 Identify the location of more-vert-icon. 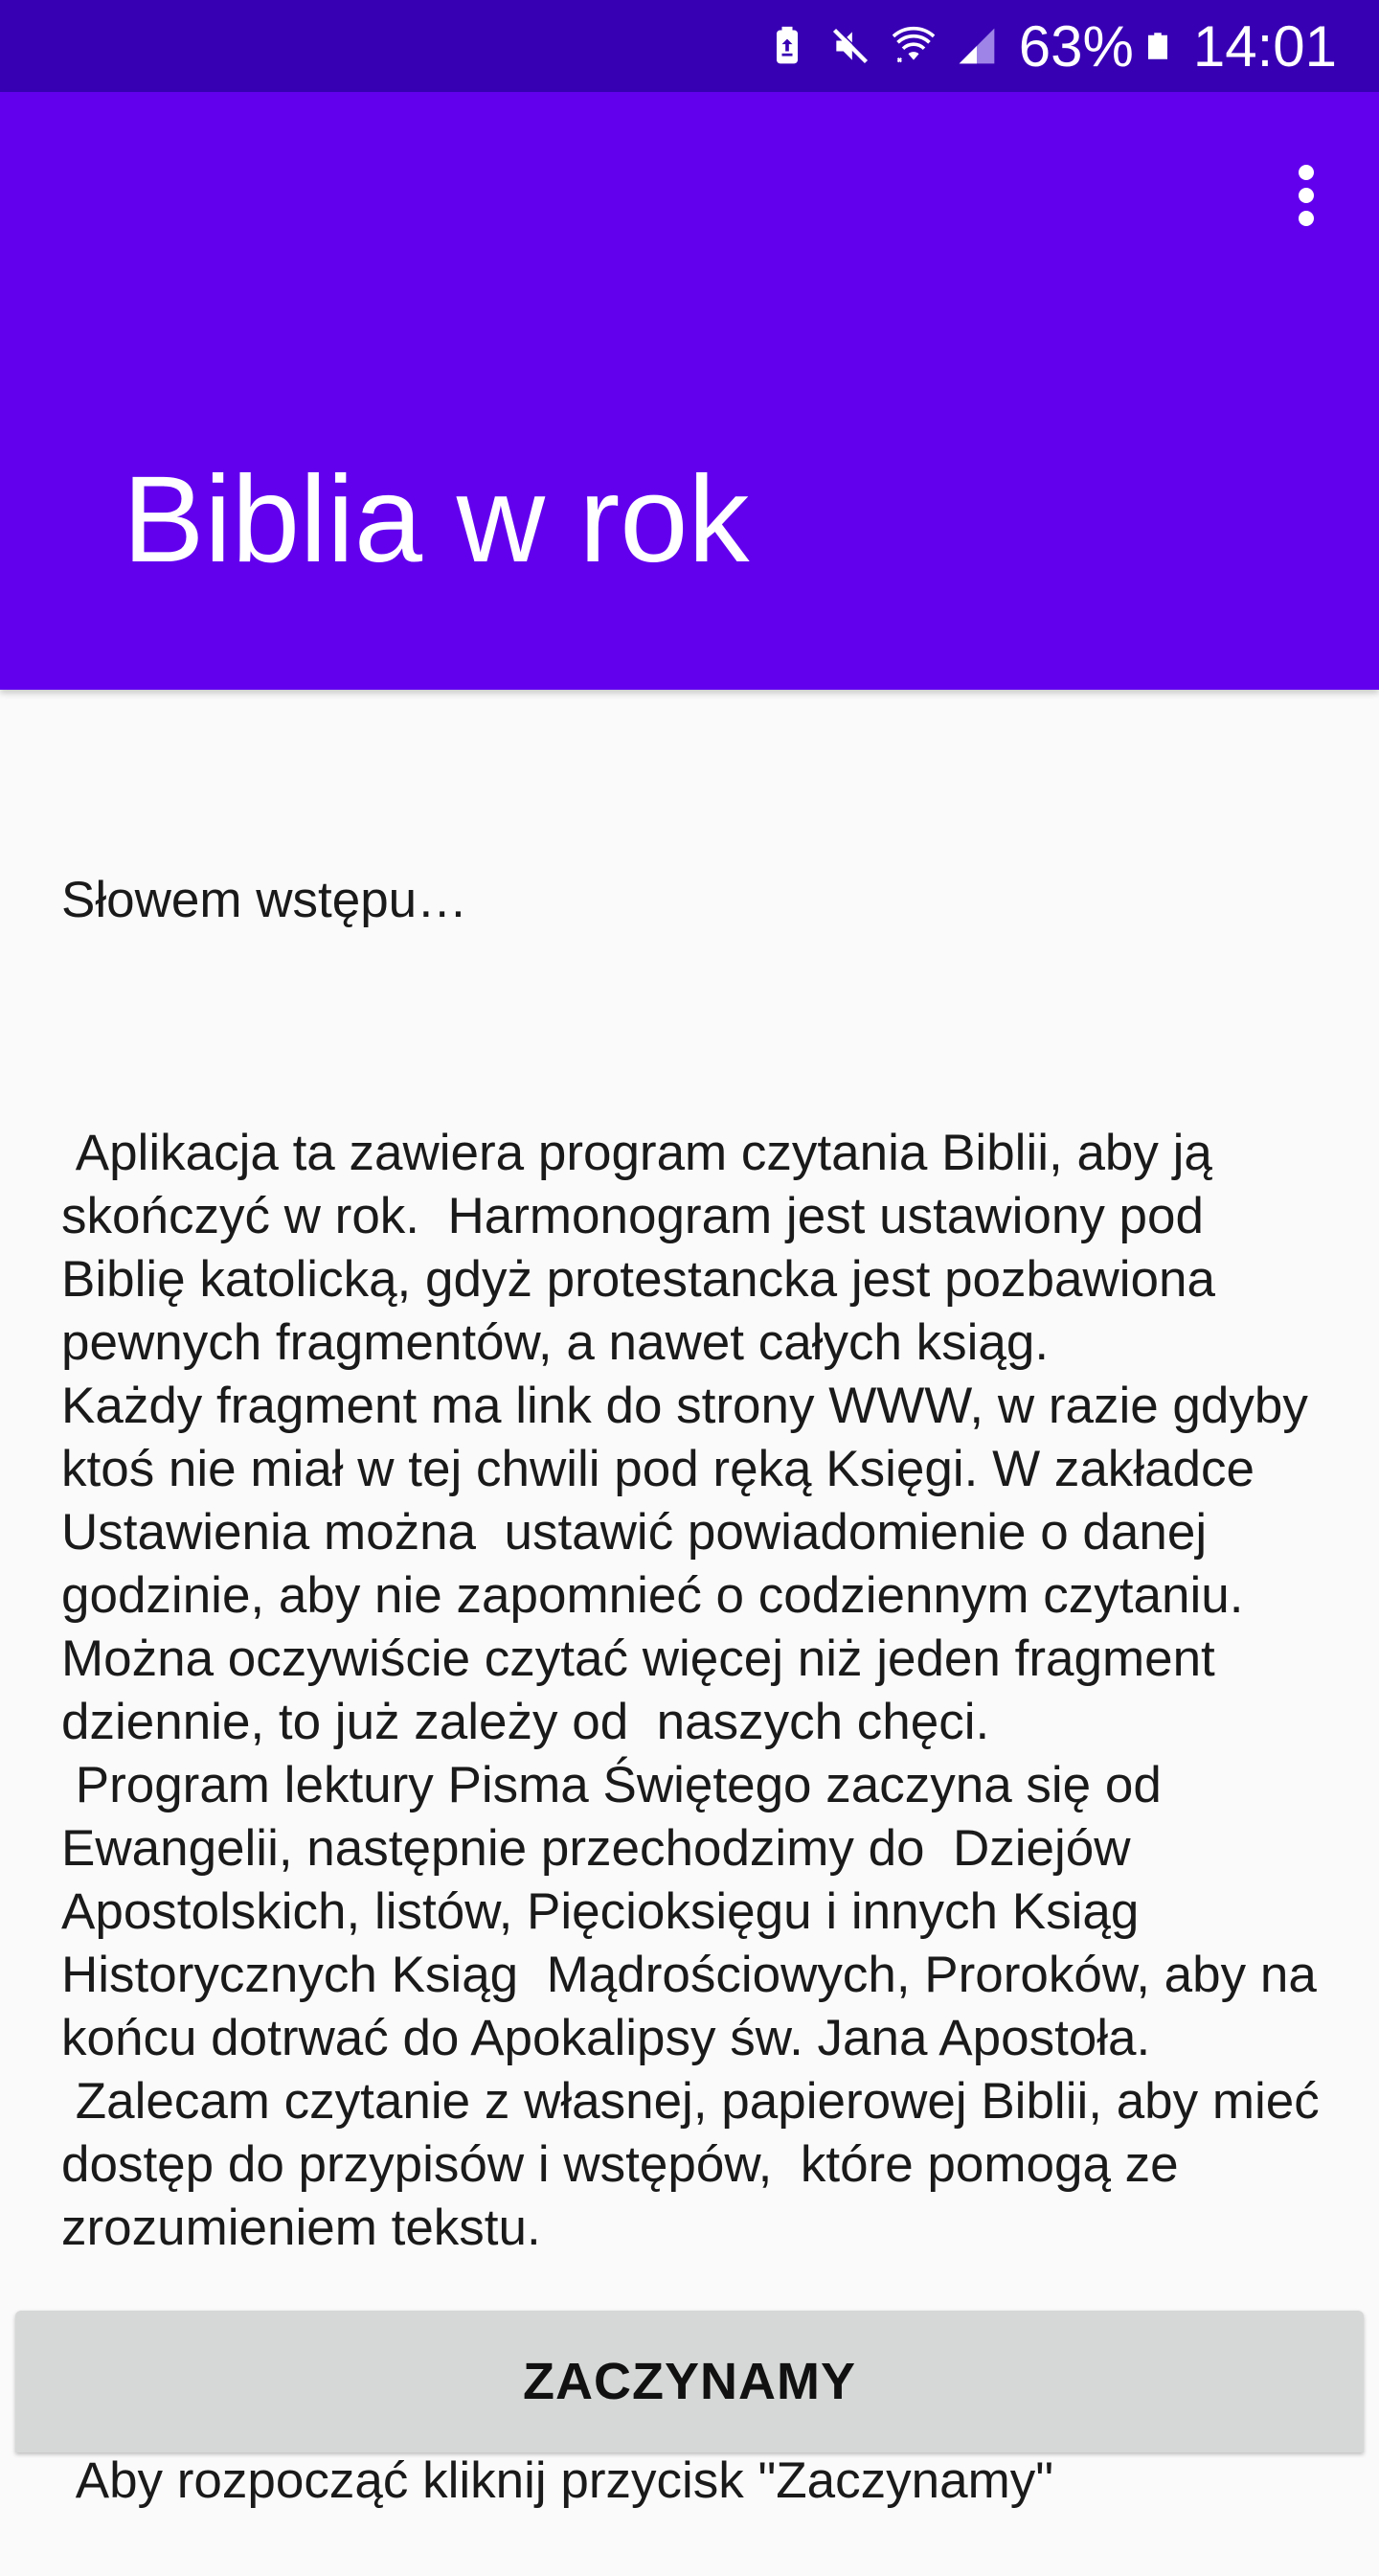
(1306, 195).